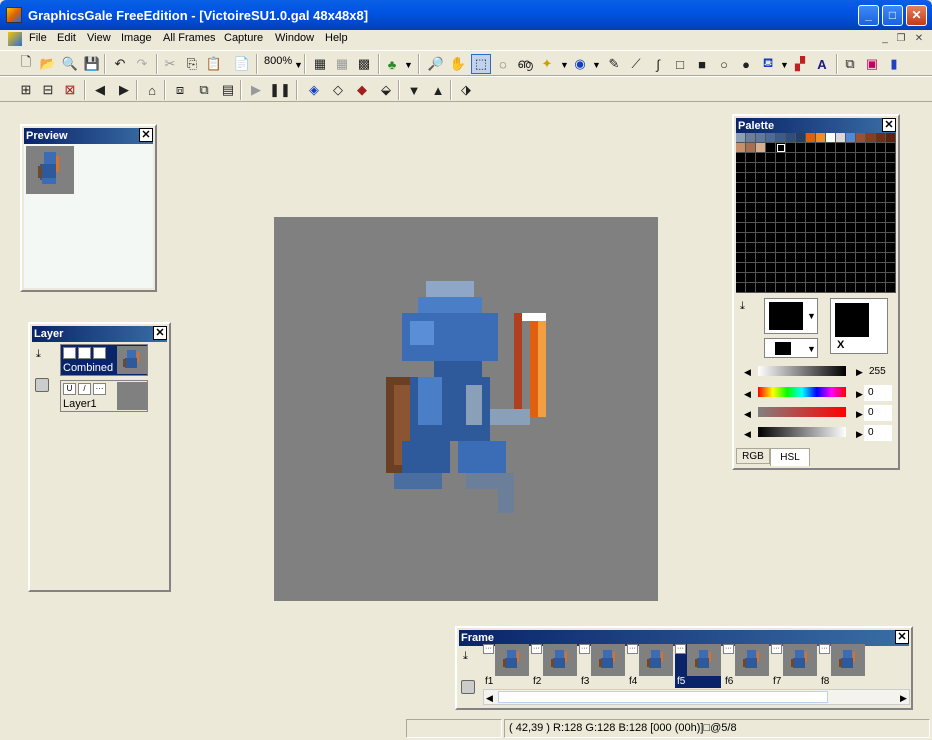  What do you see at coordinates (746, 666) in the screenshot?
I see `frame-item-f6: ··· f6` at bounding box center [746, 666].